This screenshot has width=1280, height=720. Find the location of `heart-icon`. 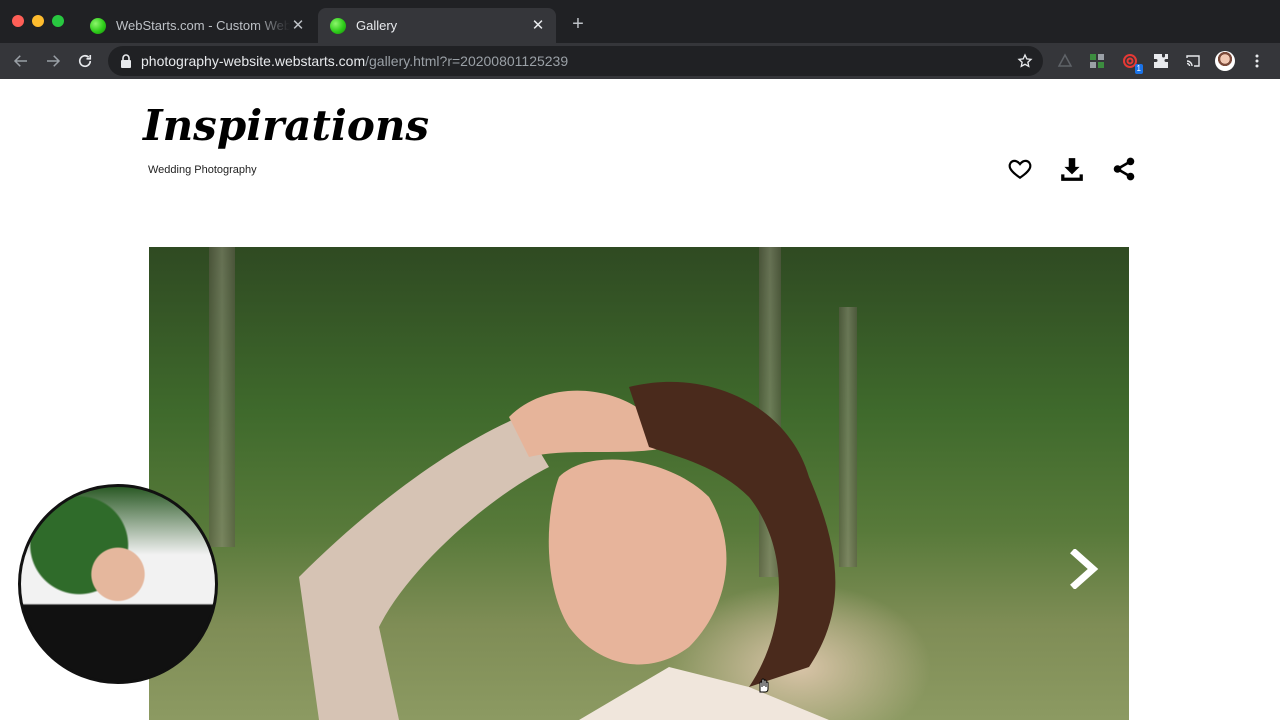

heart-icon is located at coordinates (1020, 169).